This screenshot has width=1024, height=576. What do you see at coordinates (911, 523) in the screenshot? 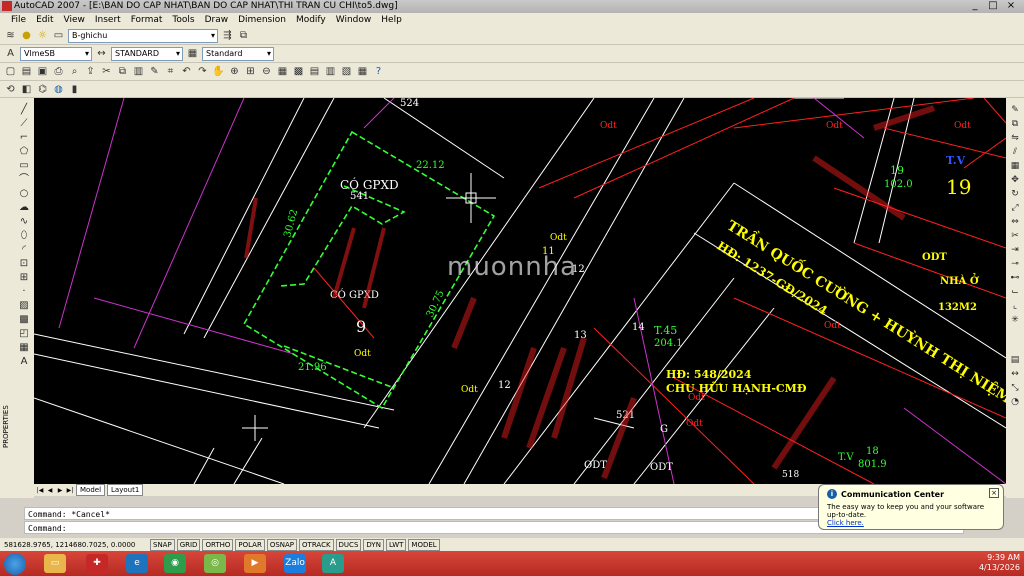
I see `popup-link: Click here.` at bounding box center [911, 523].